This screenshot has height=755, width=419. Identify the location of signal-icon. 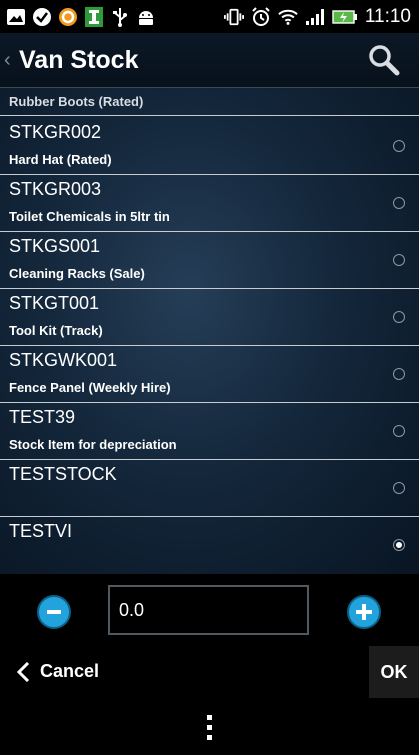
(315, 17).